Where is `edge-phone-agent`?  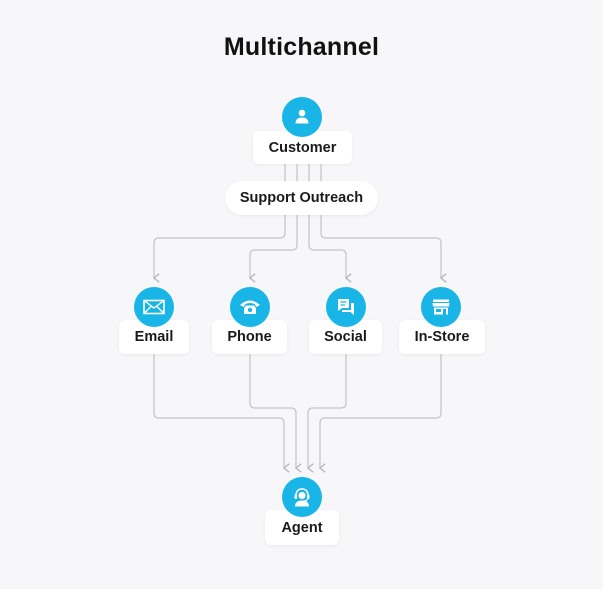
edge-phone-agent is located at coordinates (272, 411).